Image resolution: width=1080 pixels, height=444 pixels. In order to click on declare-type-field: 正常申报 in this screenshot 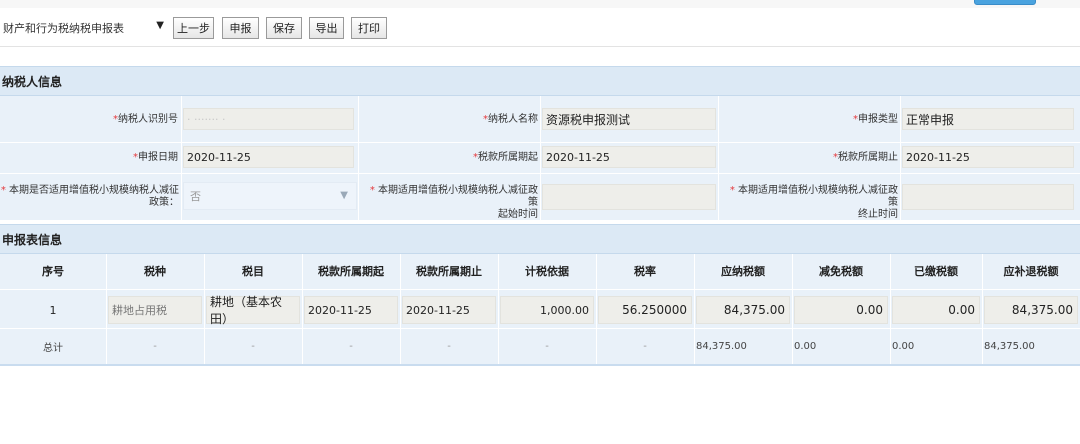, I will do `click(988, 119)`.